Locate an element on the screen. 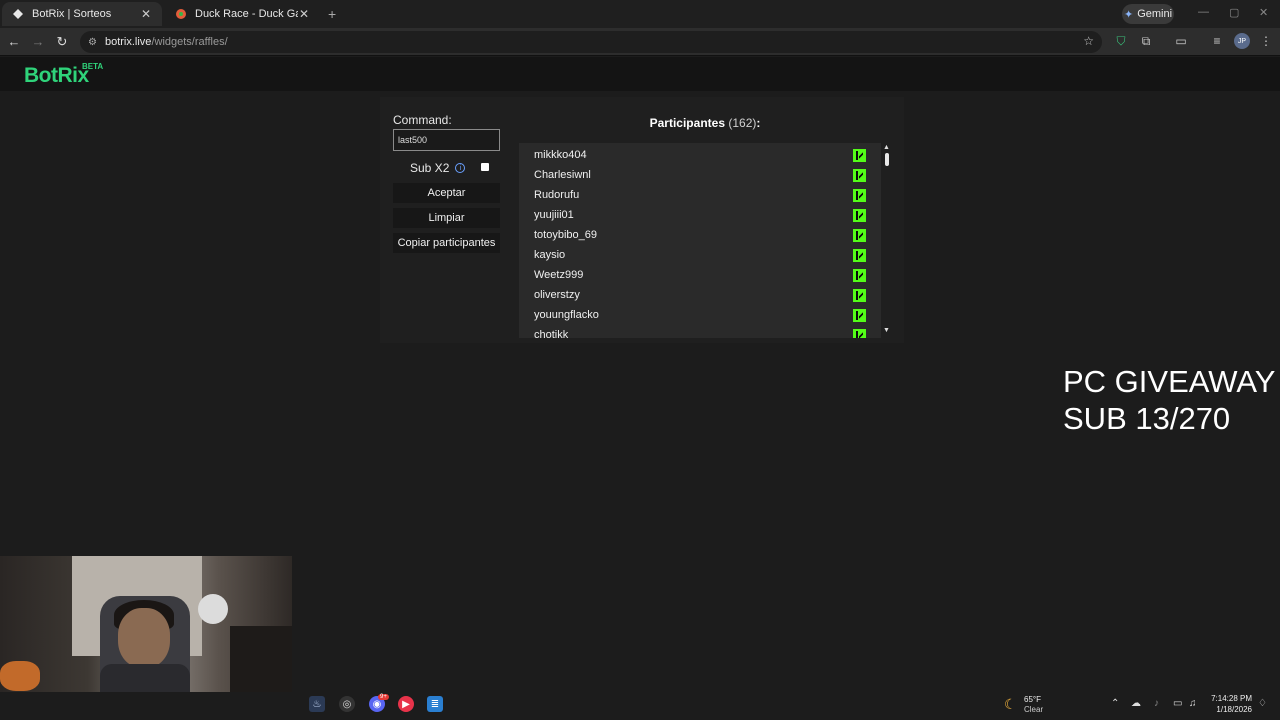  tab-duck-race: Duck Race - Duck Games ✕ is located at coordinates (242, 14).